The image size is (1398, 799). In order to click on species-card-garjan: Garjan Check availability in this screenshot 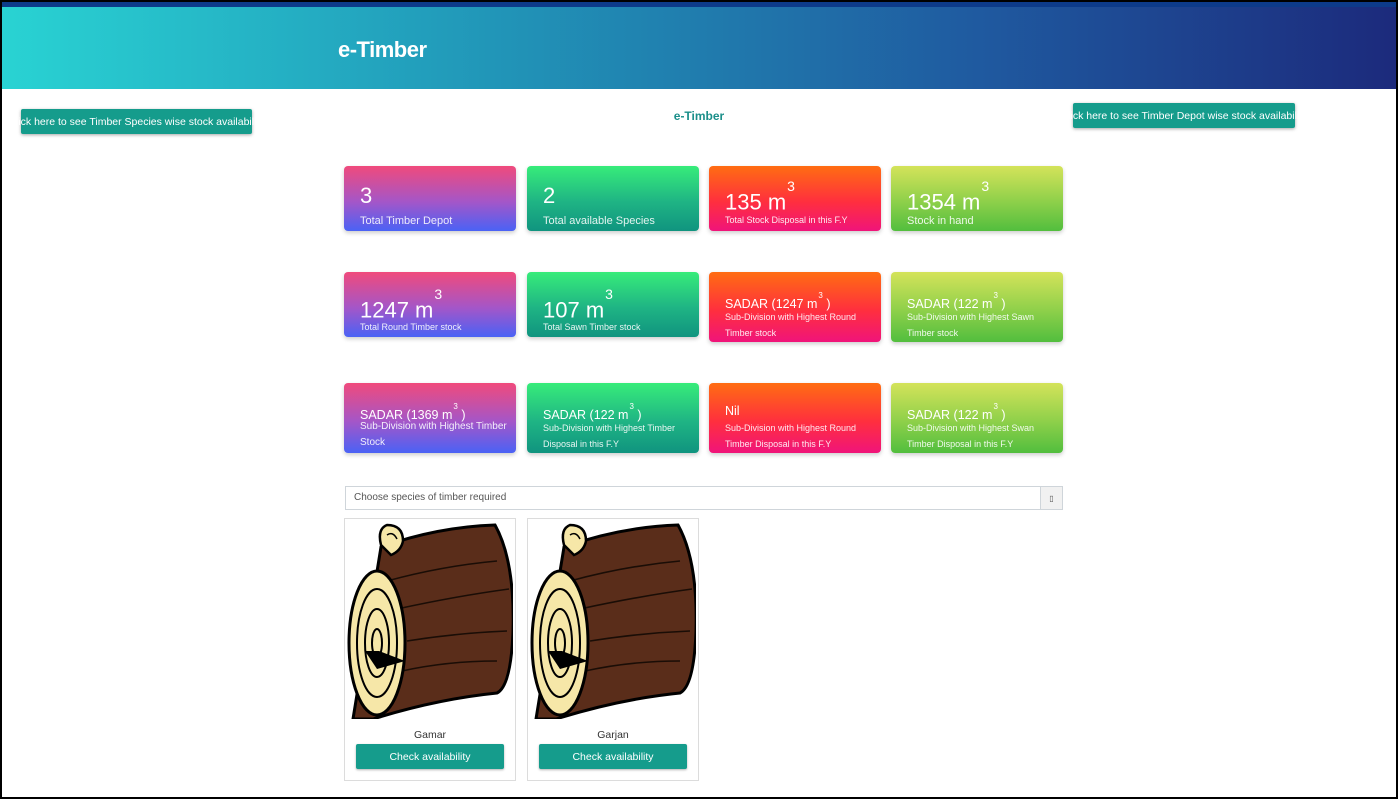, I will do `click(613, 649)`.